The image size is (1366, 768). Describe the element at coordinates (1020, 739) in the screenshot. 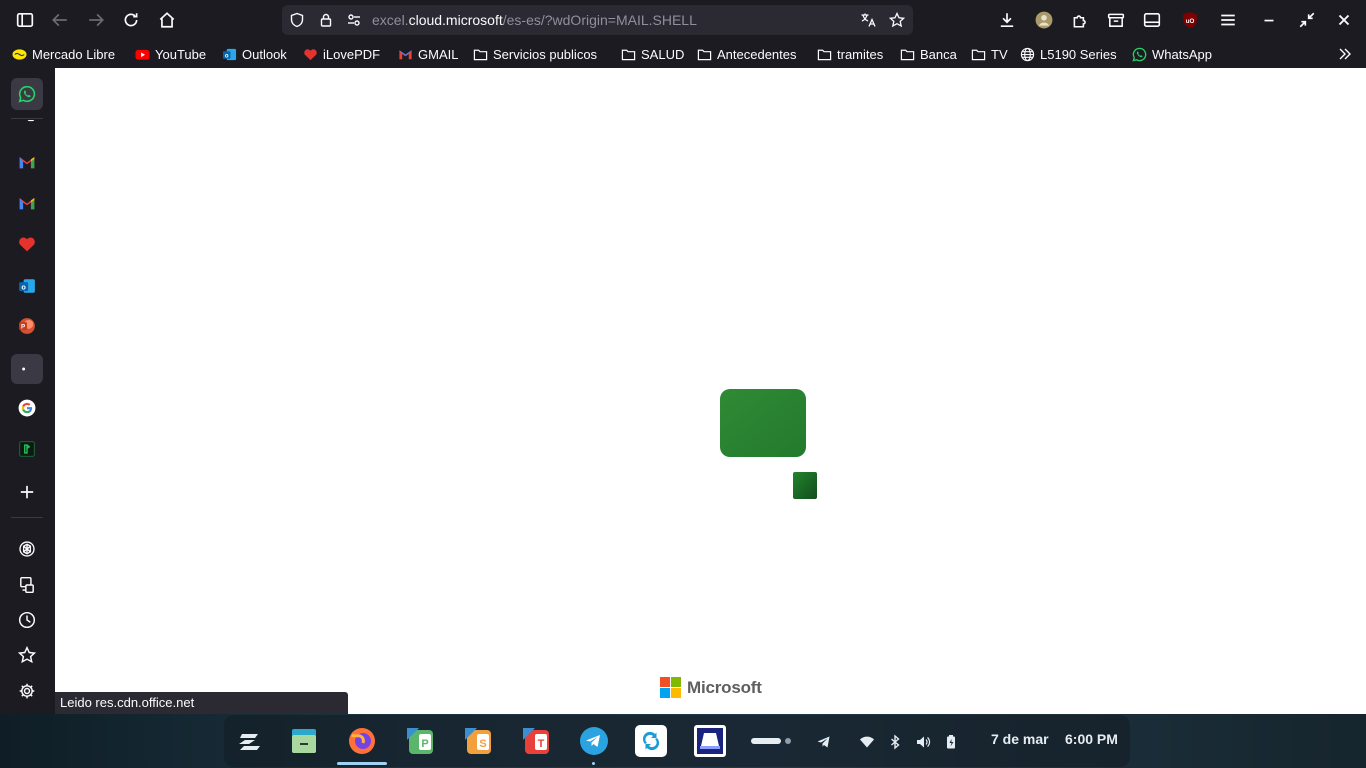

I see `taskbar-date: 7 de mar` at that location.